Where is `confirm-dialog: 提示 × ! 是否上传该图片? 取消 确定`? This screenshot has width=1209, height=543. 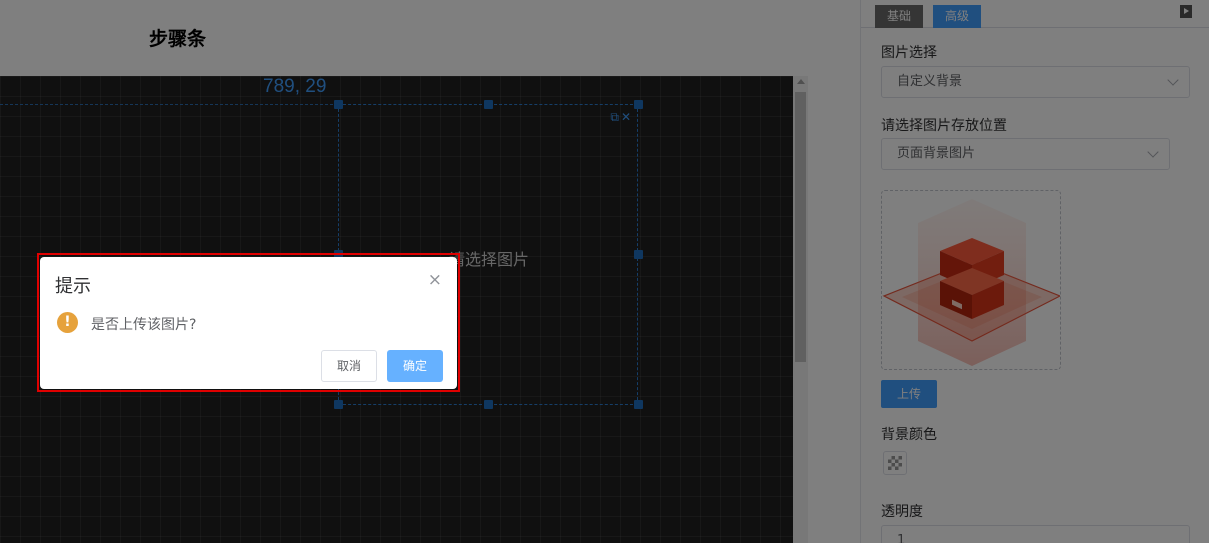
confirm-dialog: 提示 × ! 是否上传该图片? 取消 确定 is located at coordinates (248, 323).